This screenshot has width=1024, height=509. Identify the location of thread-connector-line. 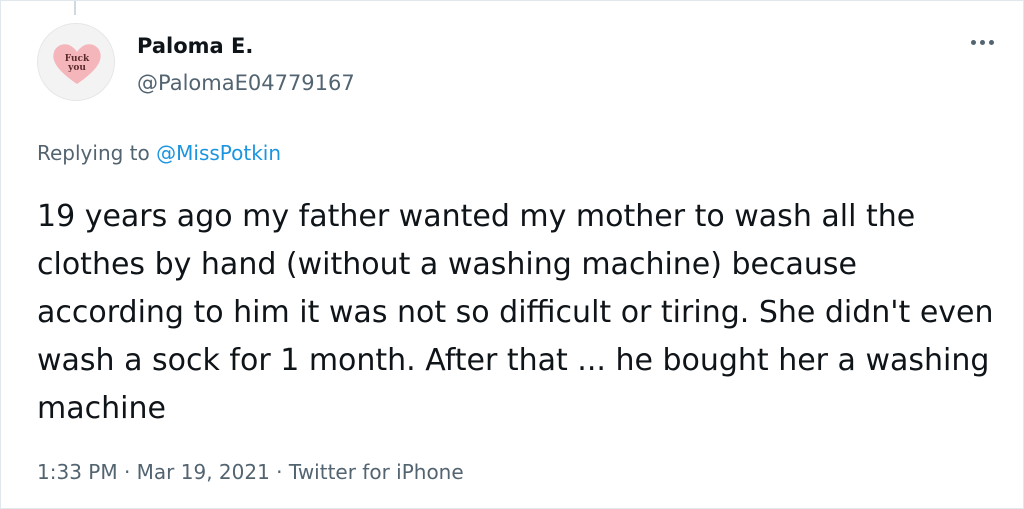
(75, 8).